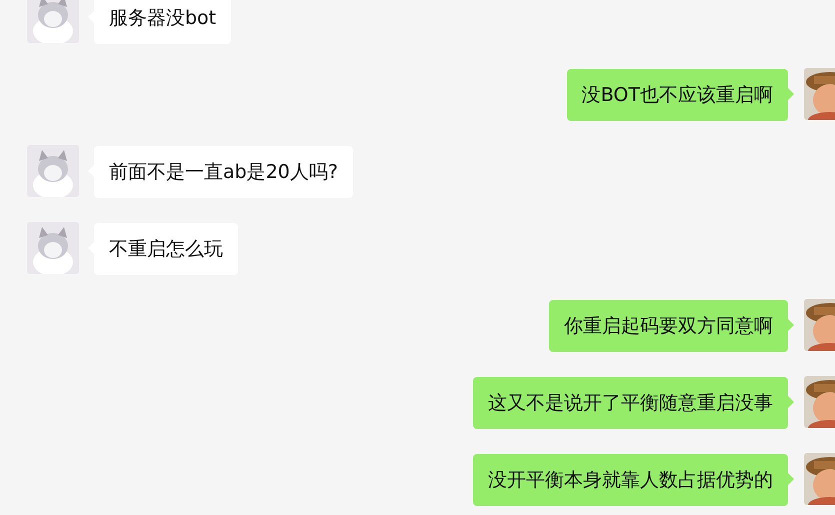 This screenshot has width=835, height=515. What do you see at coordinates (163, 22) in the screenshot?
I see `message-bubble: 服务器没bot` at bounding box center [163, 22].